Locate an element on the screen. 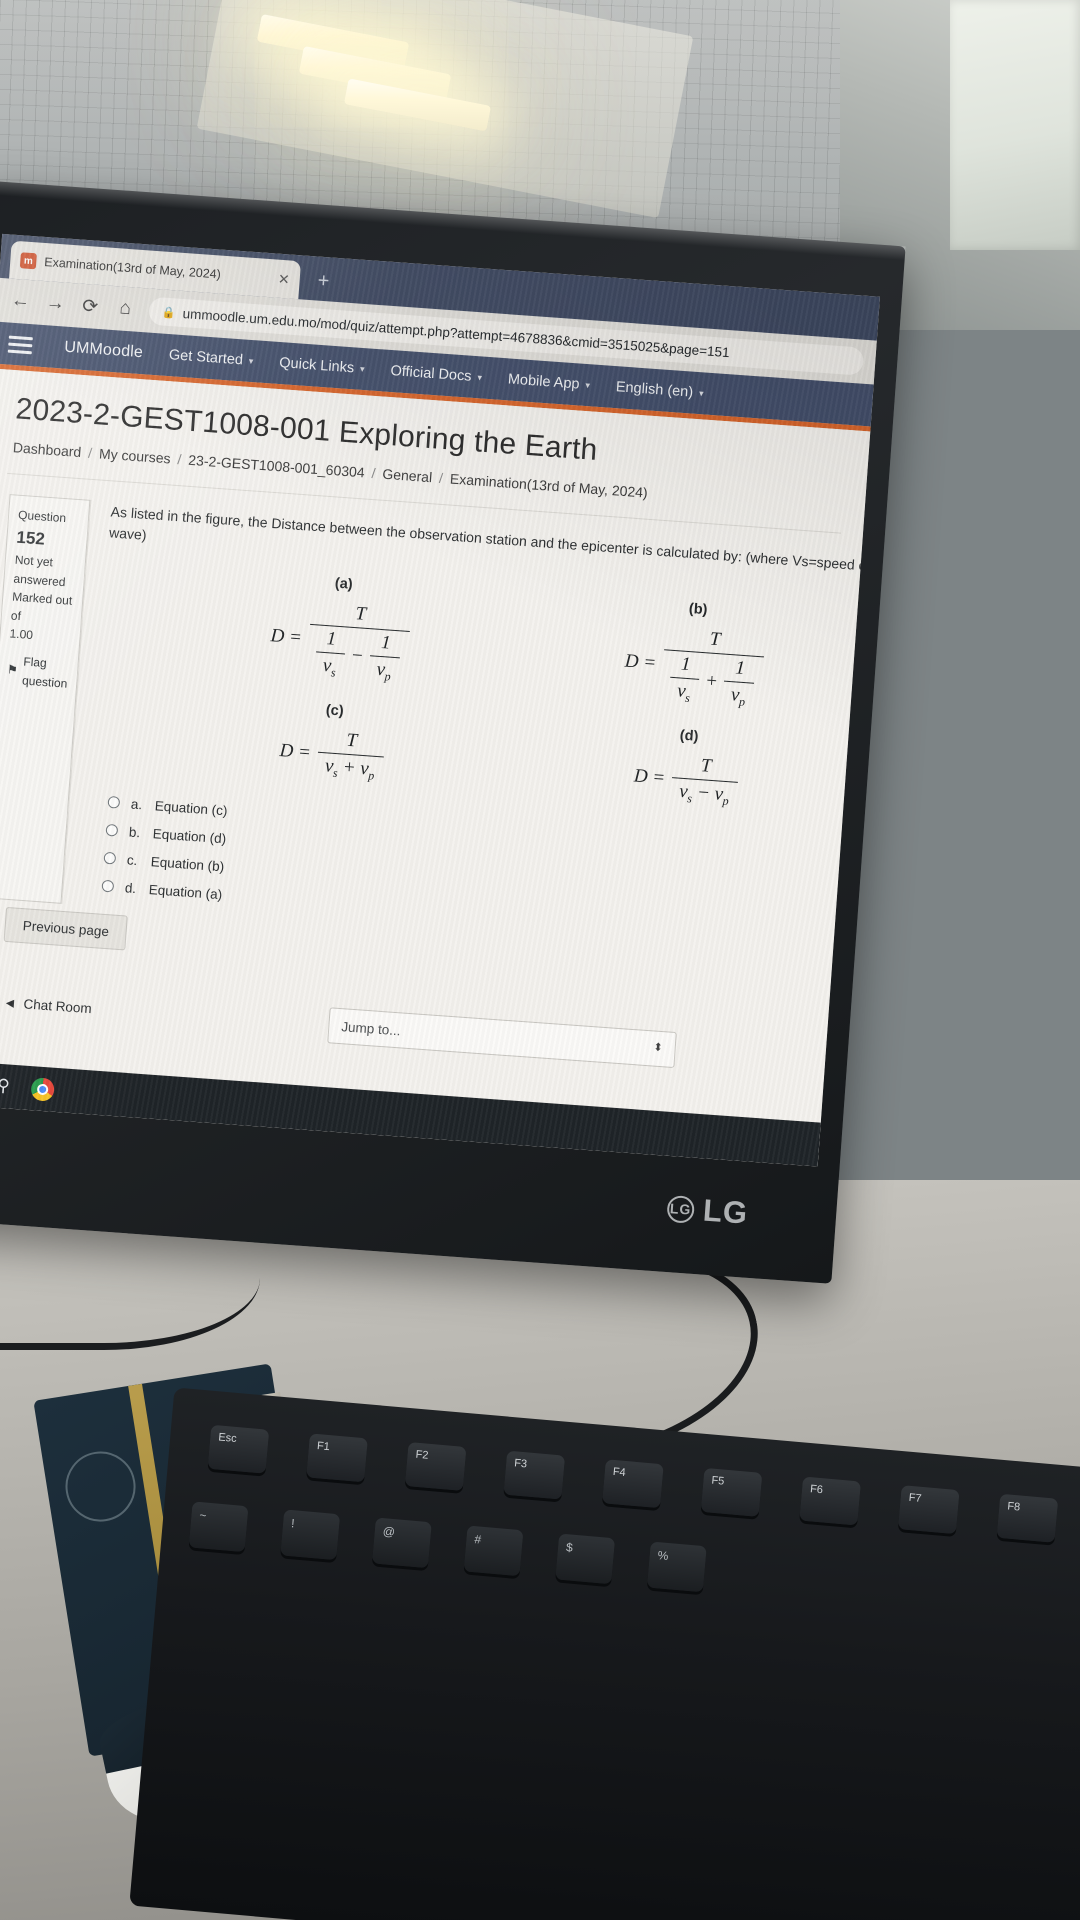  flag-question-button: ⚑ Flag question is located at coordinates (38, 671).